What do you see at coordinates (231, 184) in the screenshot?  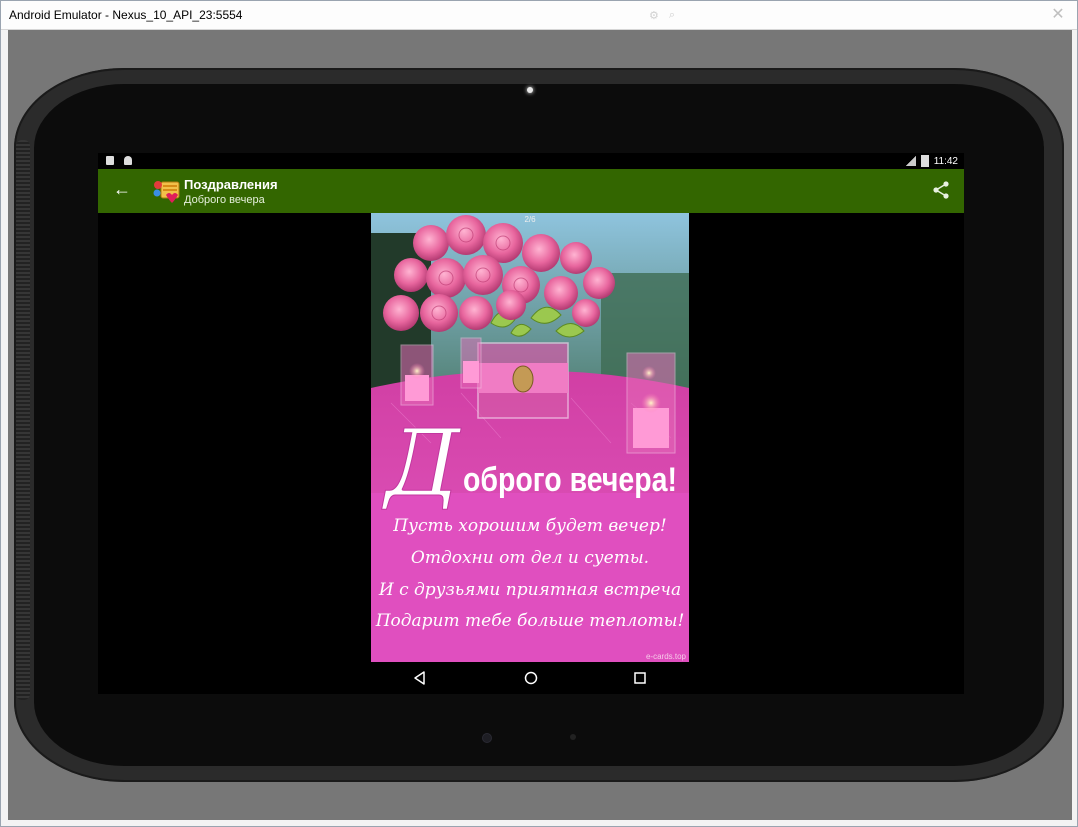 I see `app-title: Поздравления` at bounding box center [231, 184].